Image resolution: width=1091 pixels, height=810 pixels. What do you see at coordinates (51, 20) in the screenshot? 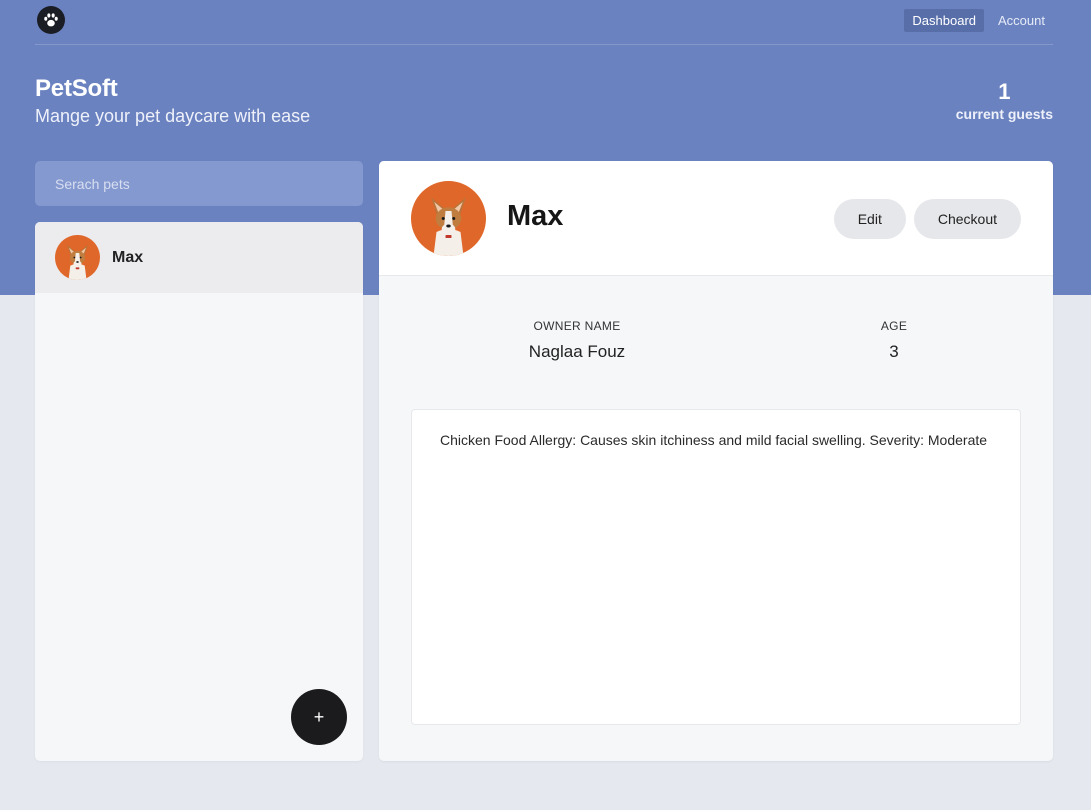
I see `paw-icon` at bounding box center [51, 20].